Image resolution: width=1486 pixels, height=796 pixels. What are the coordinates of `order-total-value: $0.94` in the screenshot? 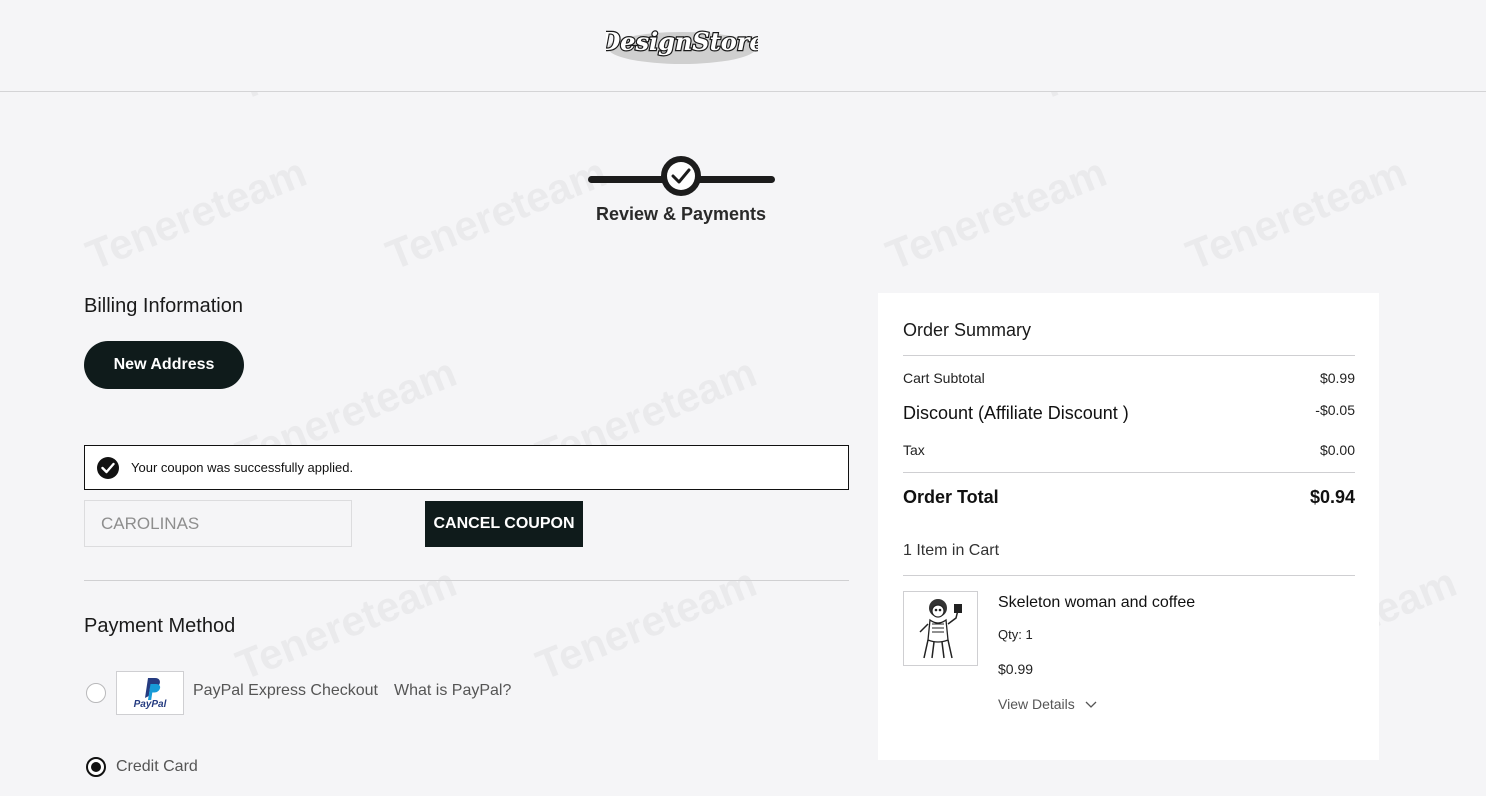 It's located at (1332, 497).